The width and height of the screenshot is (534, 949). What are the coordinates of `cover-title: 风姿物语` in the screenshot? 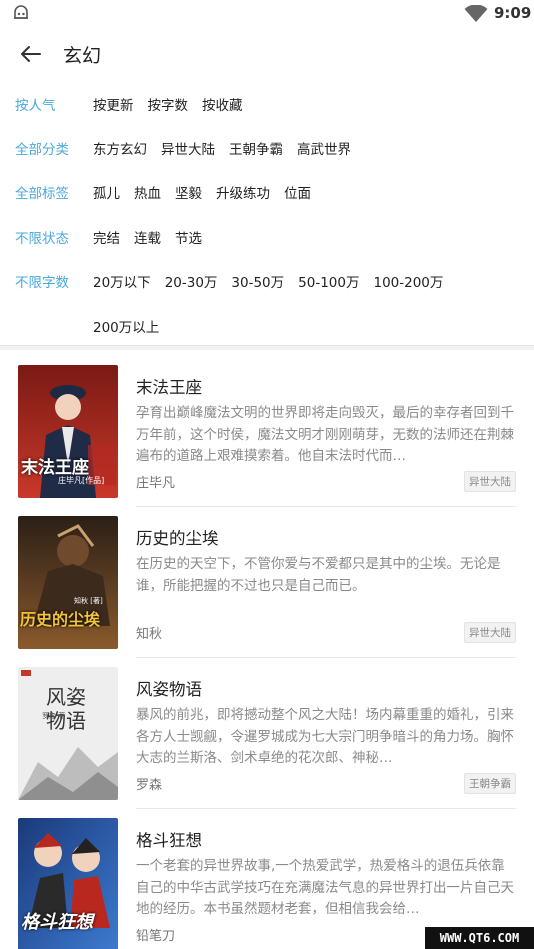 It's located at (66, 709).